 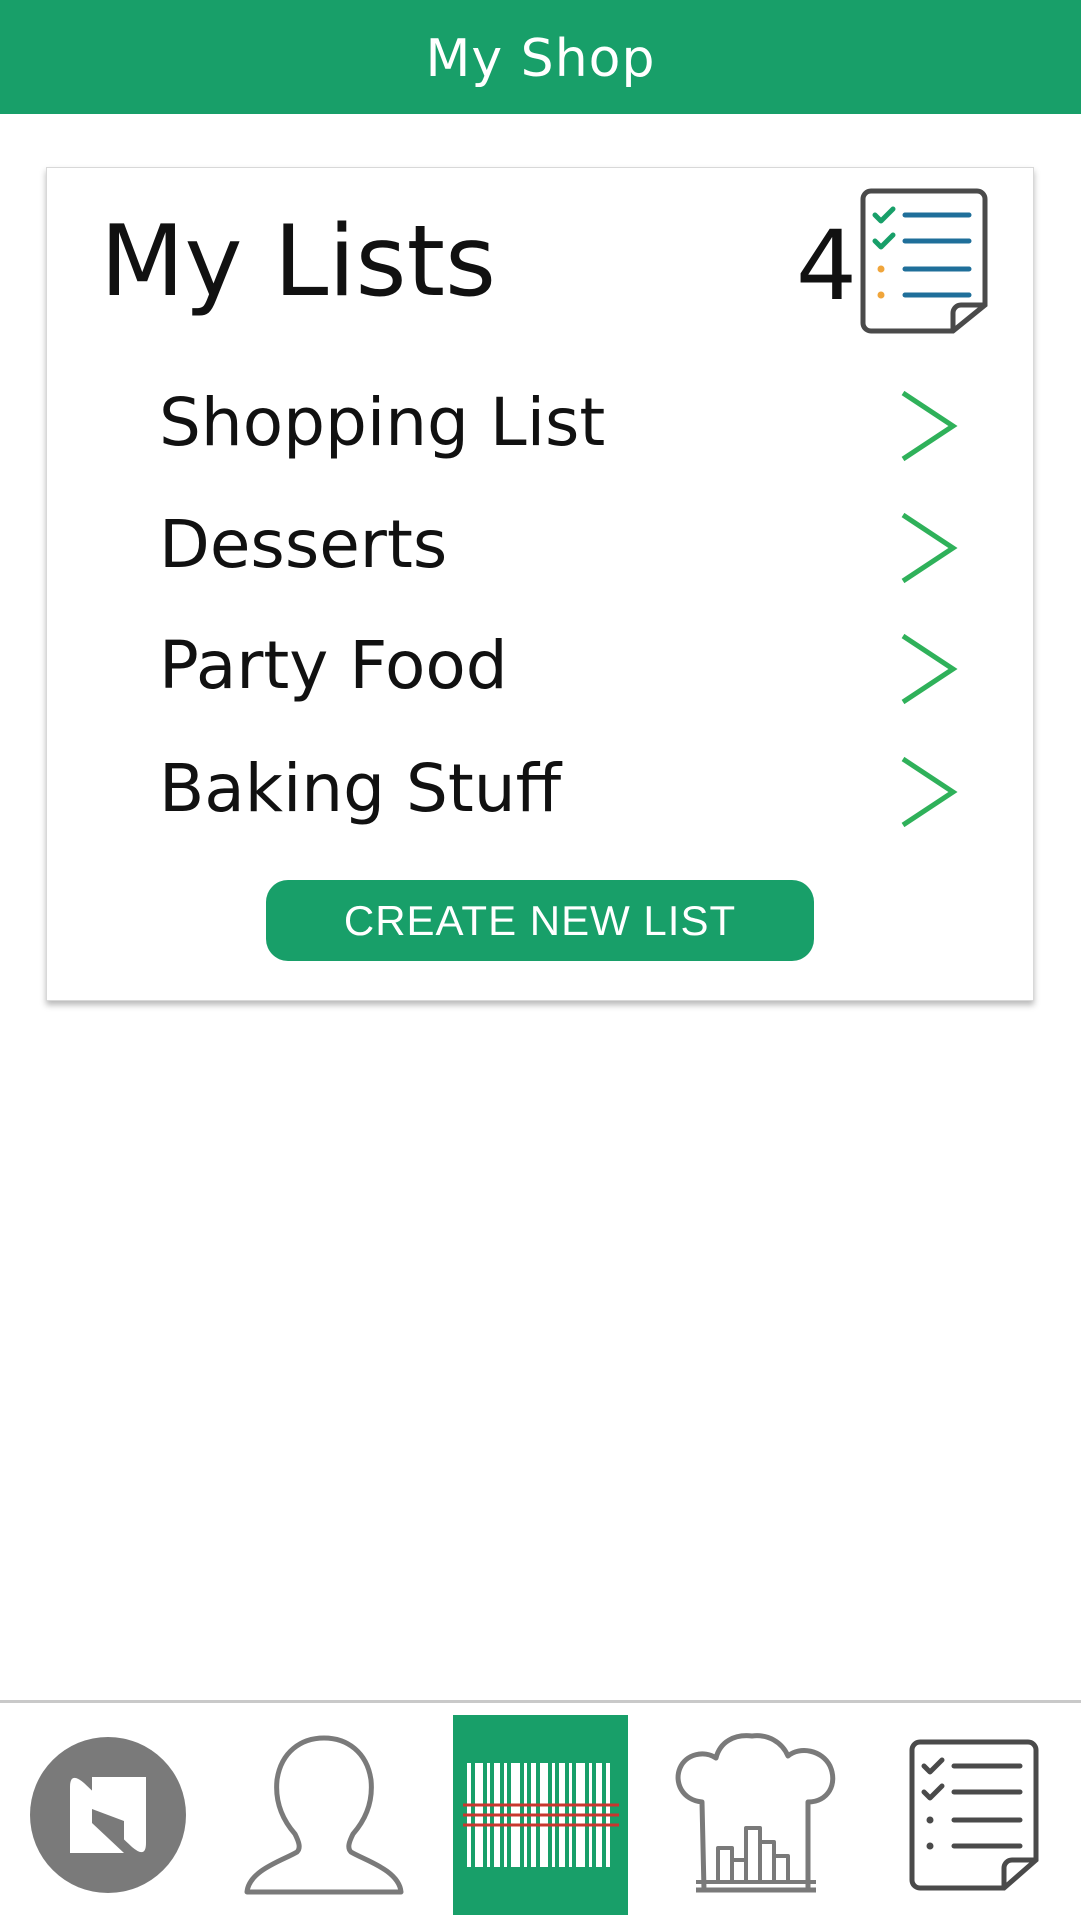 I want to click on nav-scan-button, so click(x=540, y=1815).